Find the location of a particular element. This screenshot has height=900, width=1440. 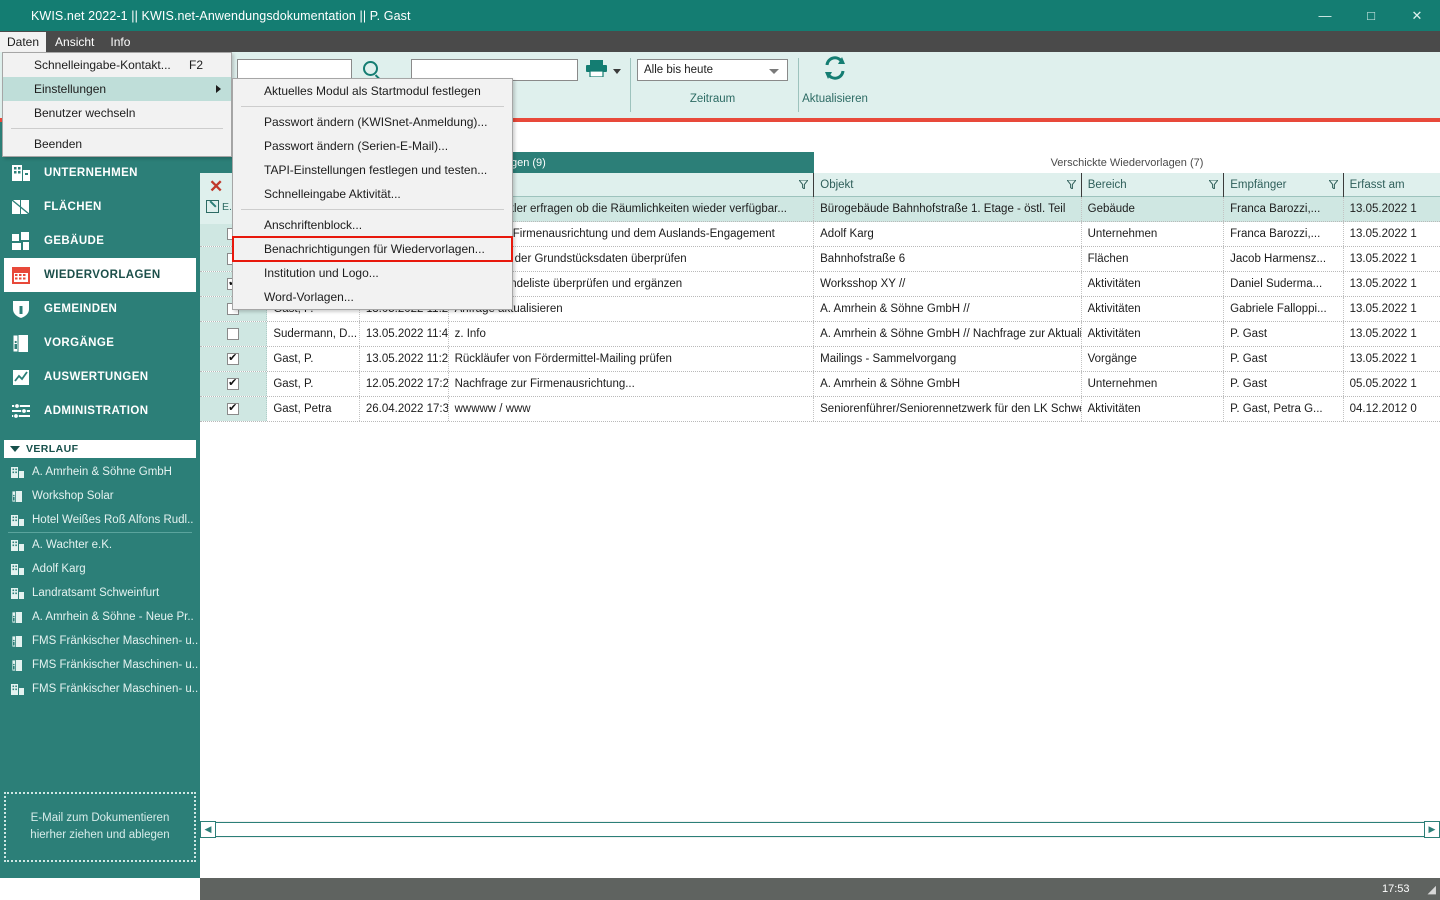

resize-grip-icon: ◢ is located at coordinates (1432, 889).